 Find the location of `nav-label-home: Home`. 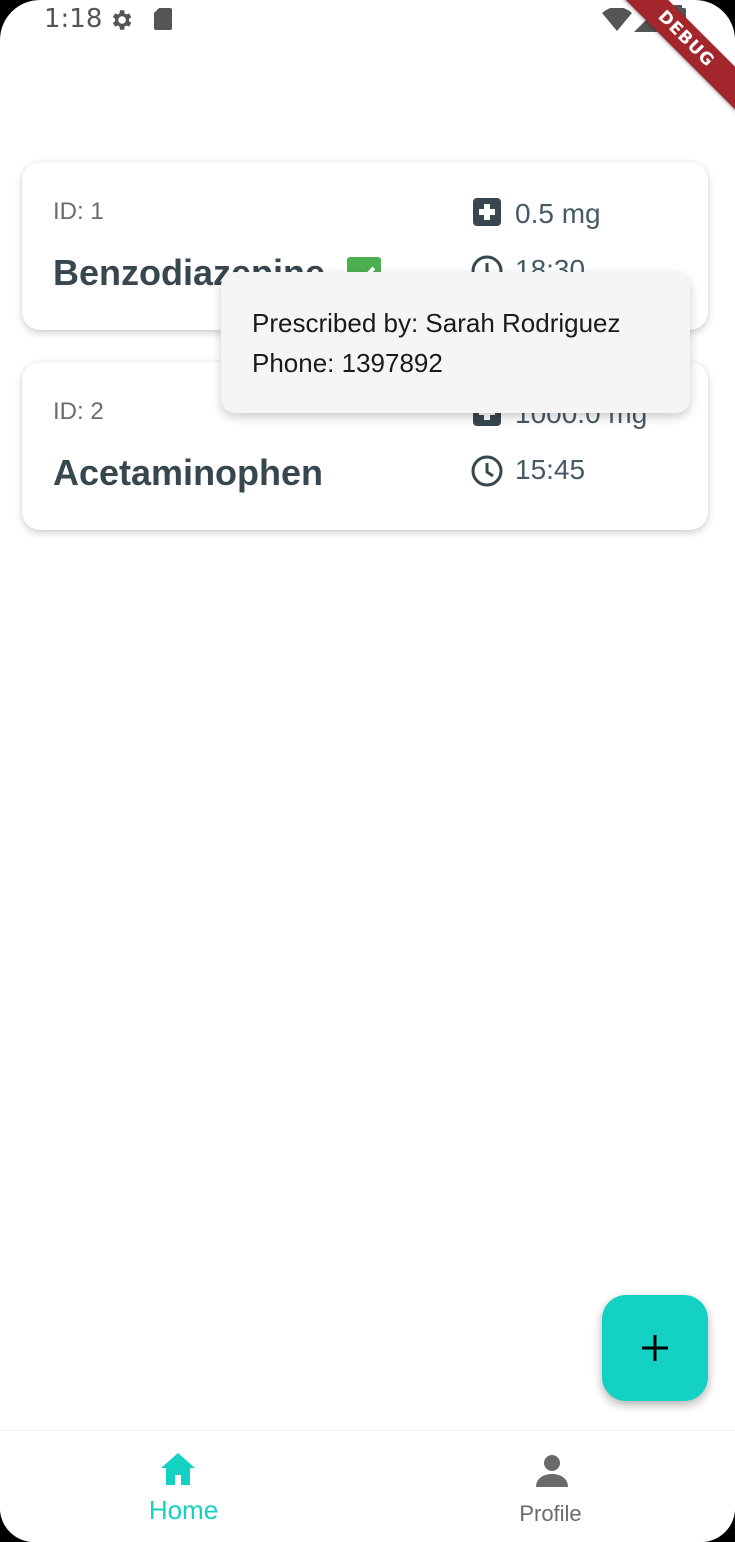

nav-label-home: Home is located at coordinates (183, 1510).